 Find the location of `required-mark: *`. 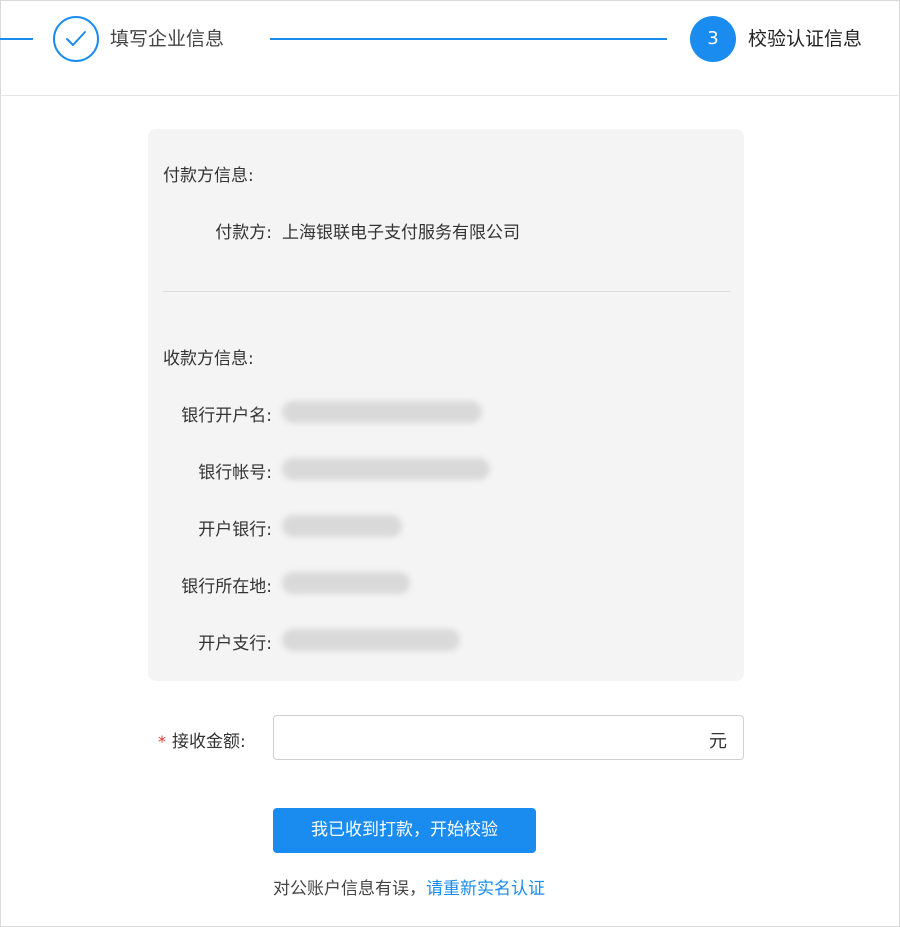

required-mark: * is located at coordinates (162, 741).